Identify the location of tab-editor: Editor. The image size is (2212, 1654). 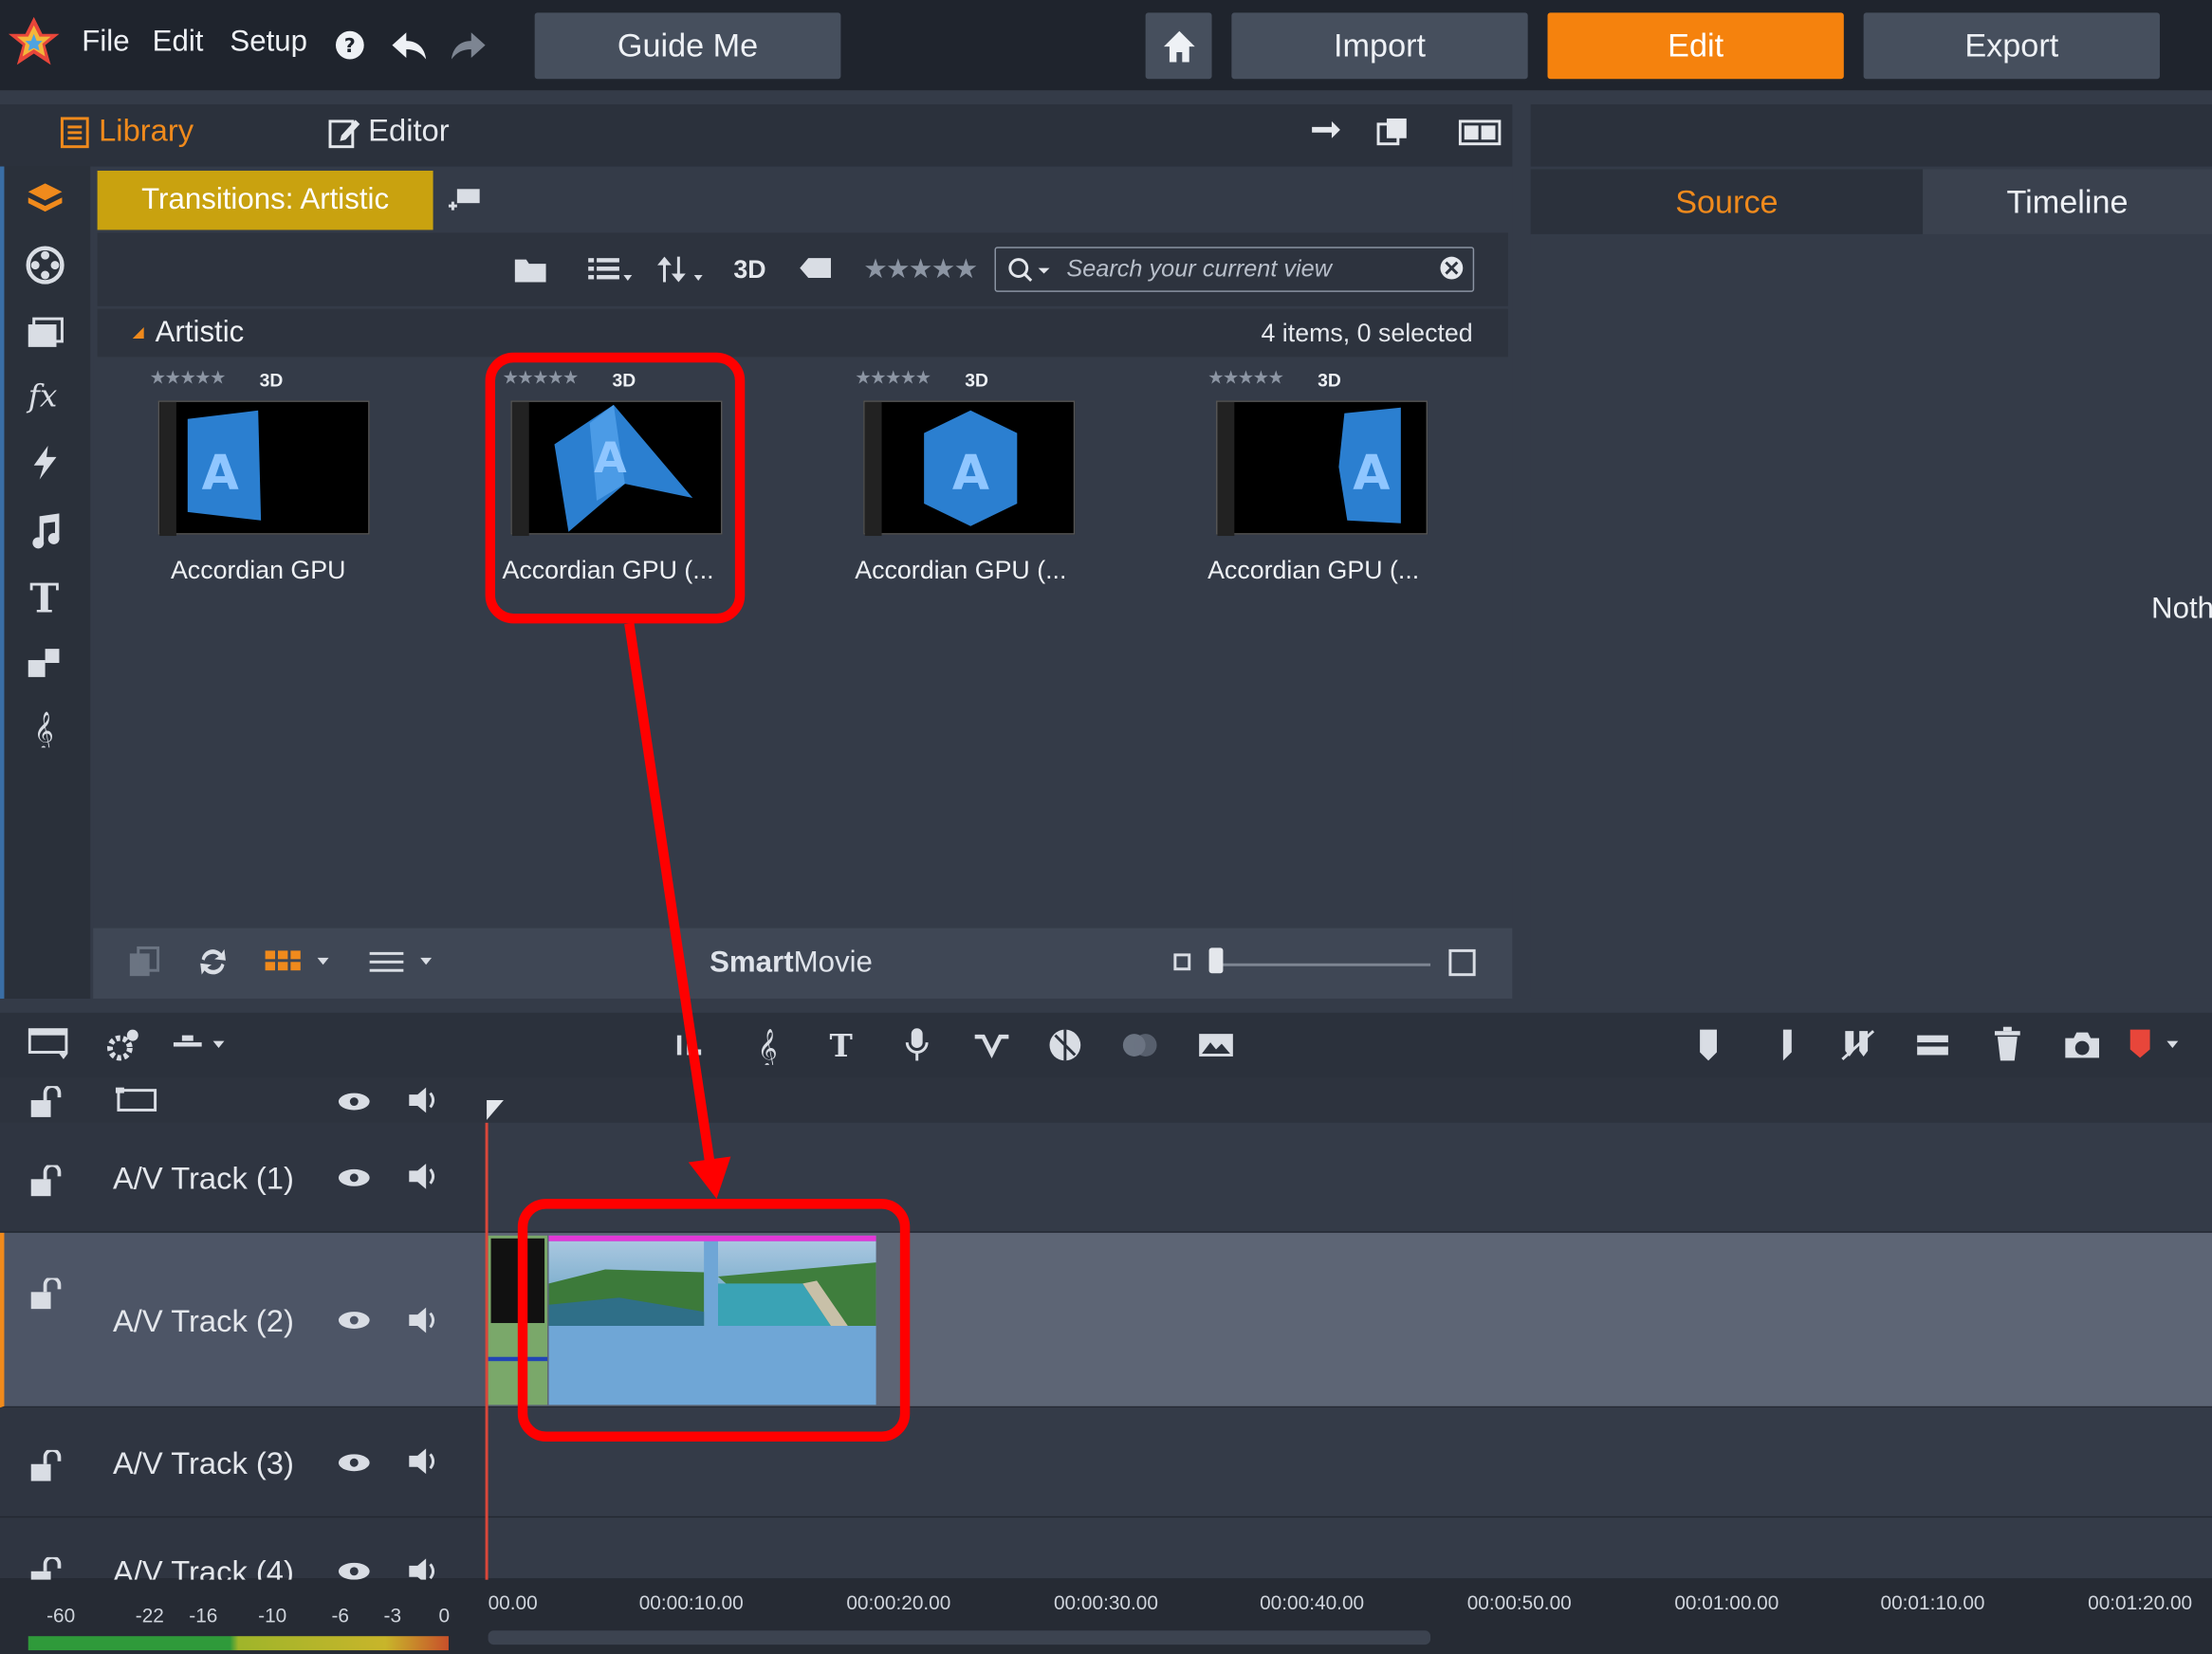
(408, 131).